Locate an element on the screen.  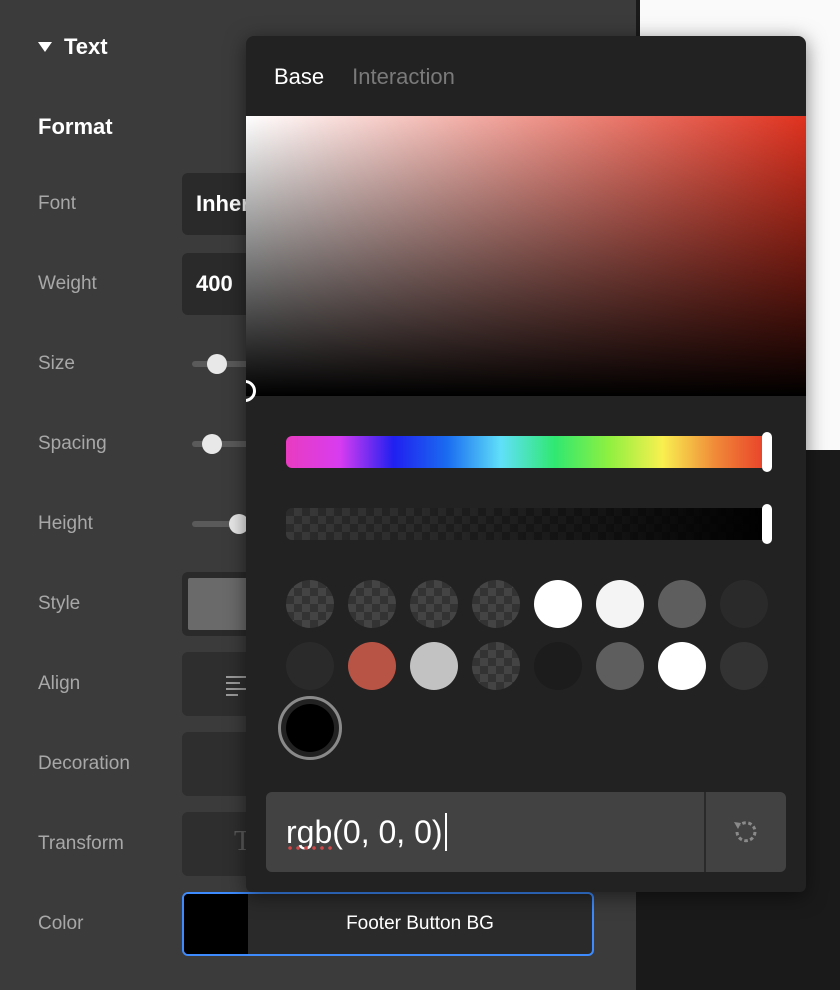
hue-slider is located at coordinates (528, 452).